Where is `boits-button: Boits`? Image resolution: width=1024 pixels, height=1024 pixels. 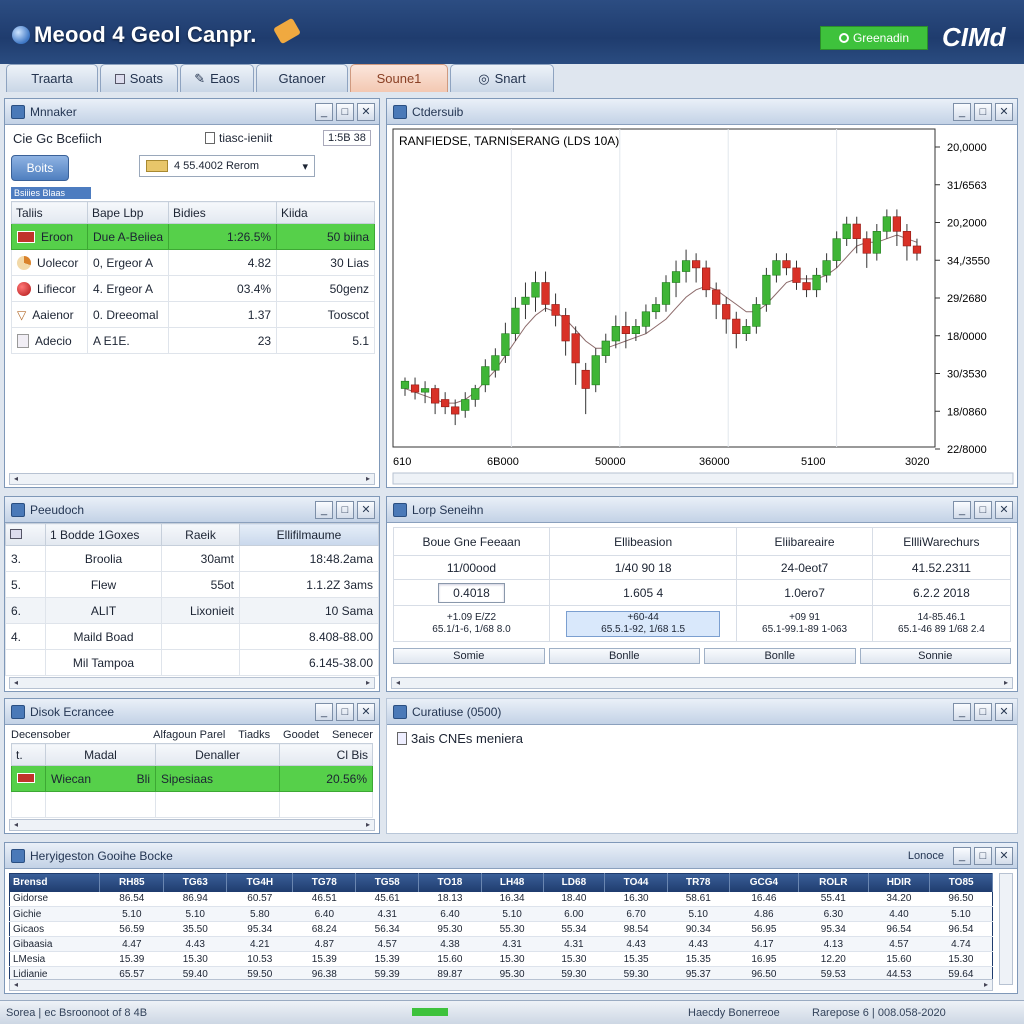 boits-button: Boits is located at coordinates (40, 168).